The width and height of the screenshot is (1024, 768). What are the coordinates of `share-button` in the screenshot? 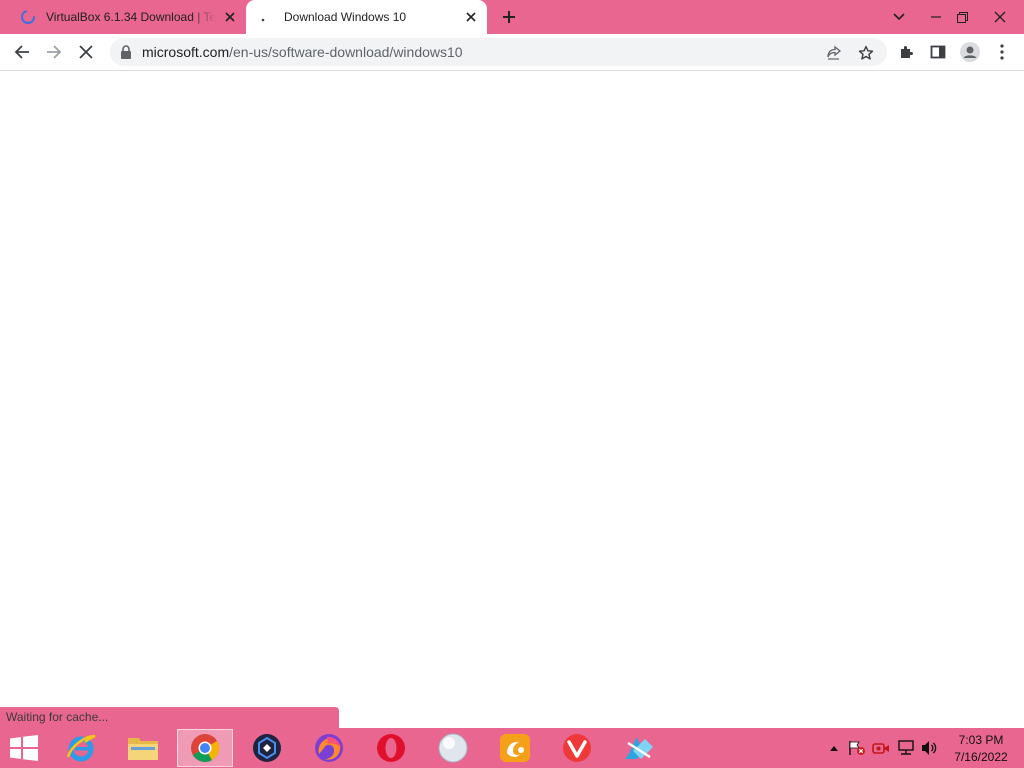 It's located at (834, 53).